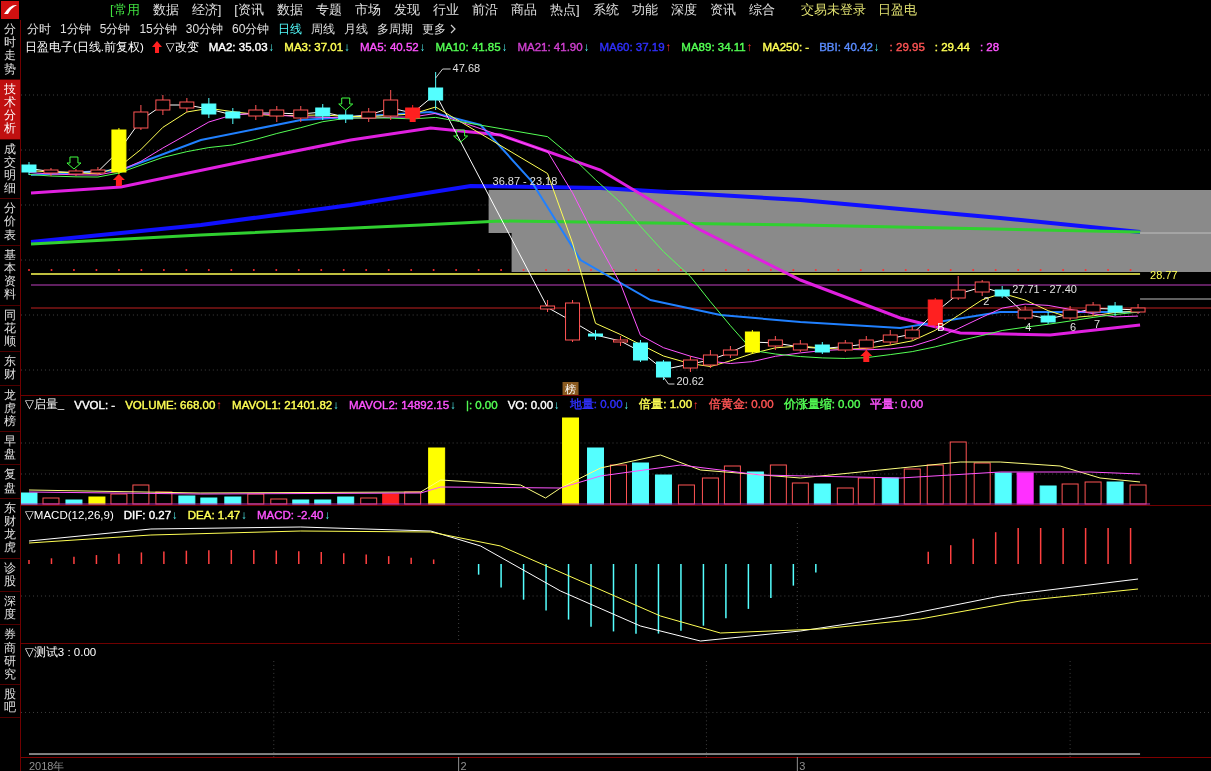 This screenshot has width=1211, height=771. I want to click on menu-item: [资讯, so click(249, 10).